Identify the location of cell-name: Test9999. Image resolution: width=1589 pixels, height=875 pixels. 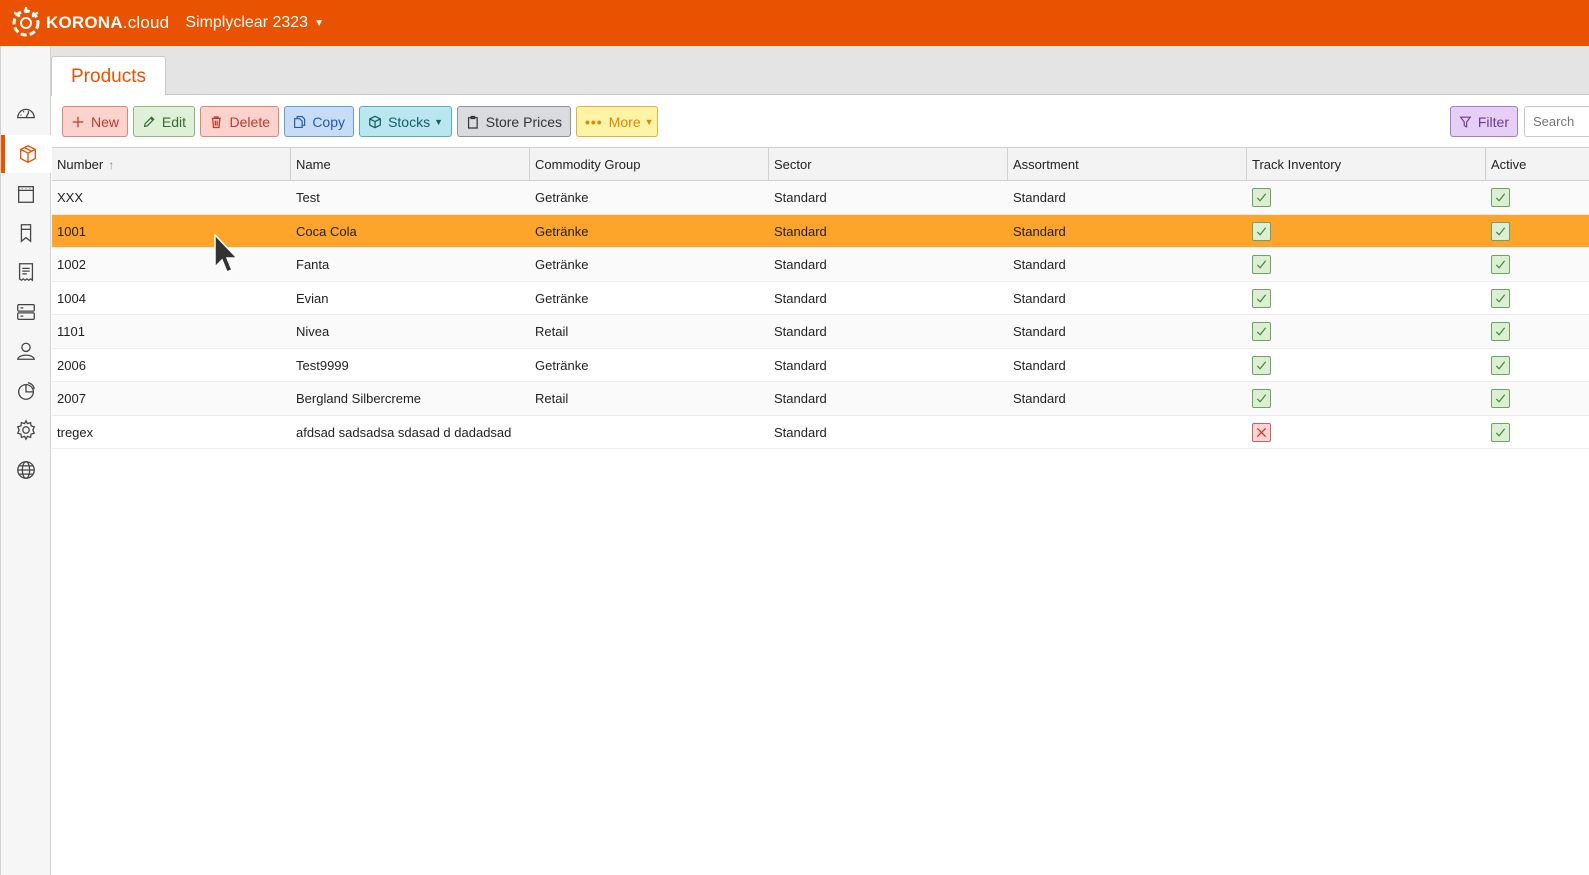
(322, 365).